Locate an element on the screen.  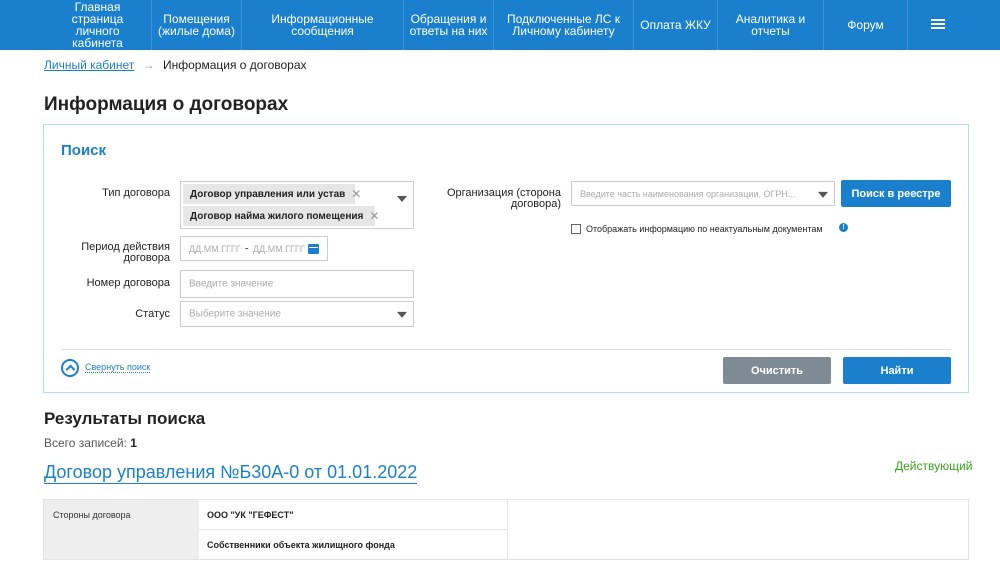
nav-item-messages-label: Информационные сообщения is located at coordinates (322, 25).